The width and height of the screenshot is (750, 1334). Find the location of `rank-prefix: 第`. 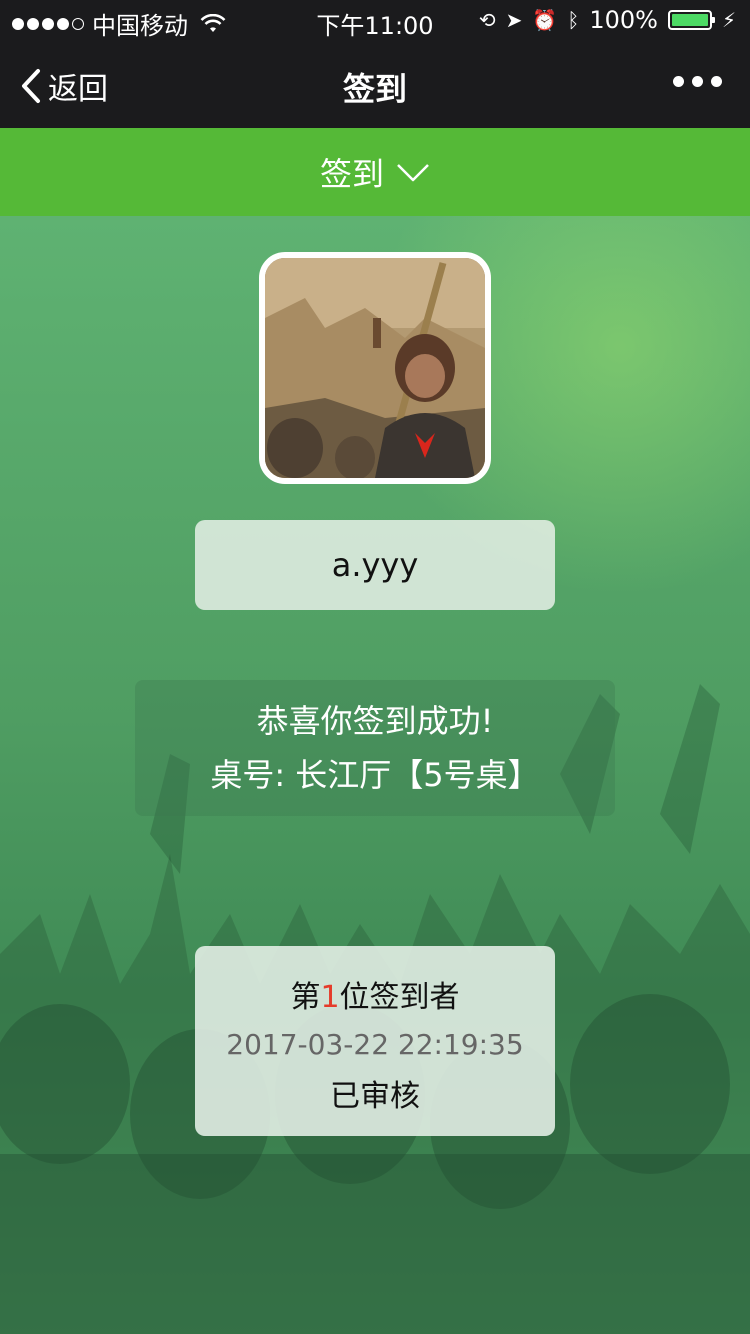

rank-prefix: 第 is located at coordinates (305, 997).